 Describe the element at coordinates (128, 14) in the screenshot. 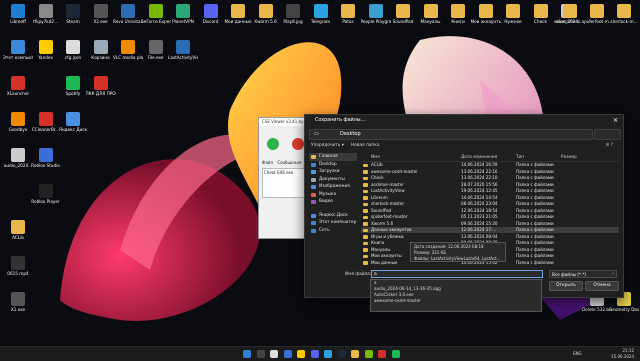

I see `desktop-icon: Revo Uninstaller` at that location.